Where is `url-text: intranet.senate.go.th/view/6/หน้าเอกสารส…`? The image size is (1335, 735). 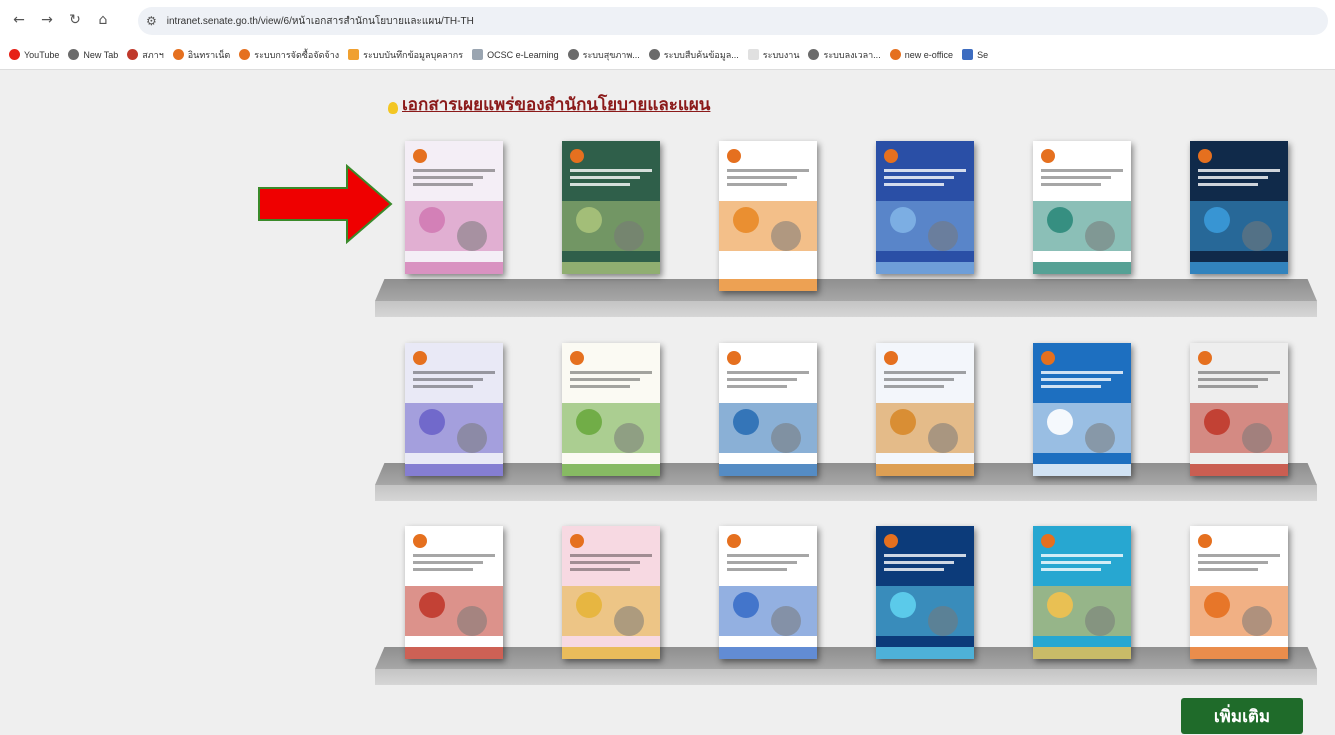 url-text: intranet.senate.go.th/view/6/หน้าเอกสารส… is located at coordinates (320, 21).